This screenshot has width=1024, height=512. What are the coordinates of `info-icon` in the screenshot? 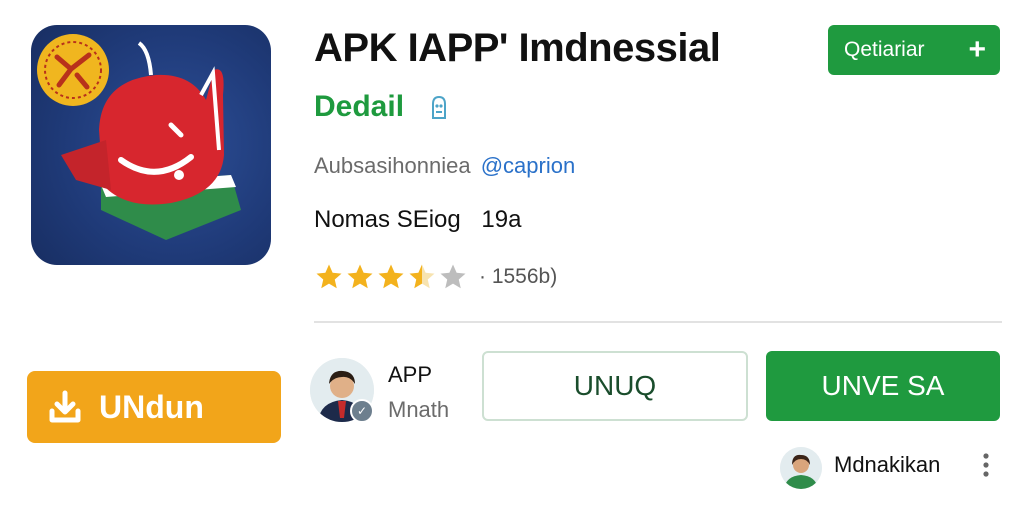 It's located at (439, 107).